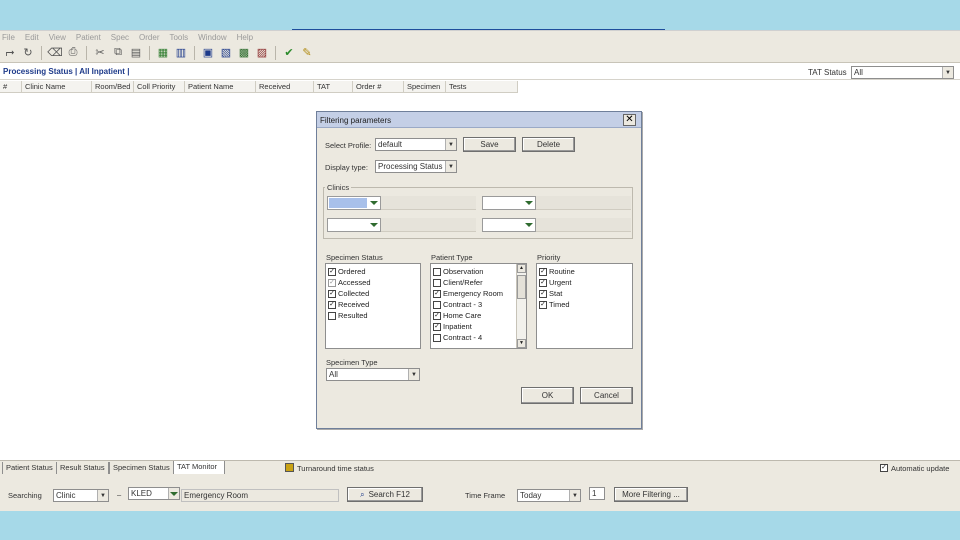 This screenshot has width=960, height=540. I want to click on clinic-3-fill, so click(428, 225).